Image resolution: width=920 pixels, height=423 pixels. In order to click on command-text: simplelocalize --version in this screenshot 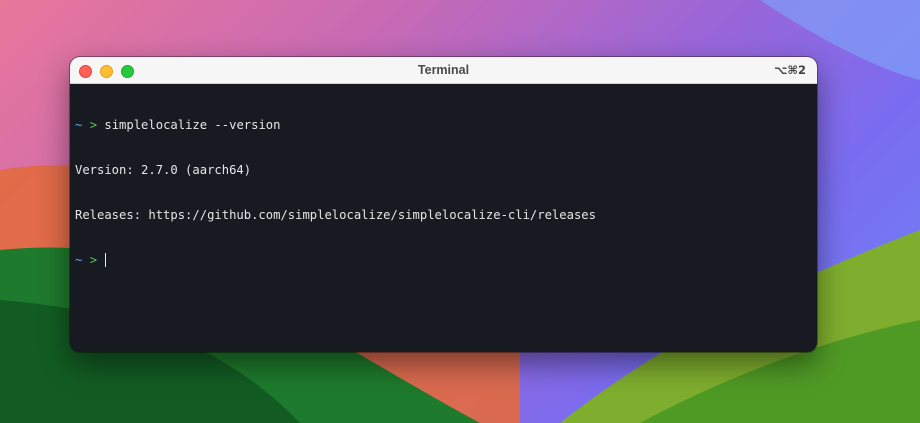, I will do `click(192, 125)`.